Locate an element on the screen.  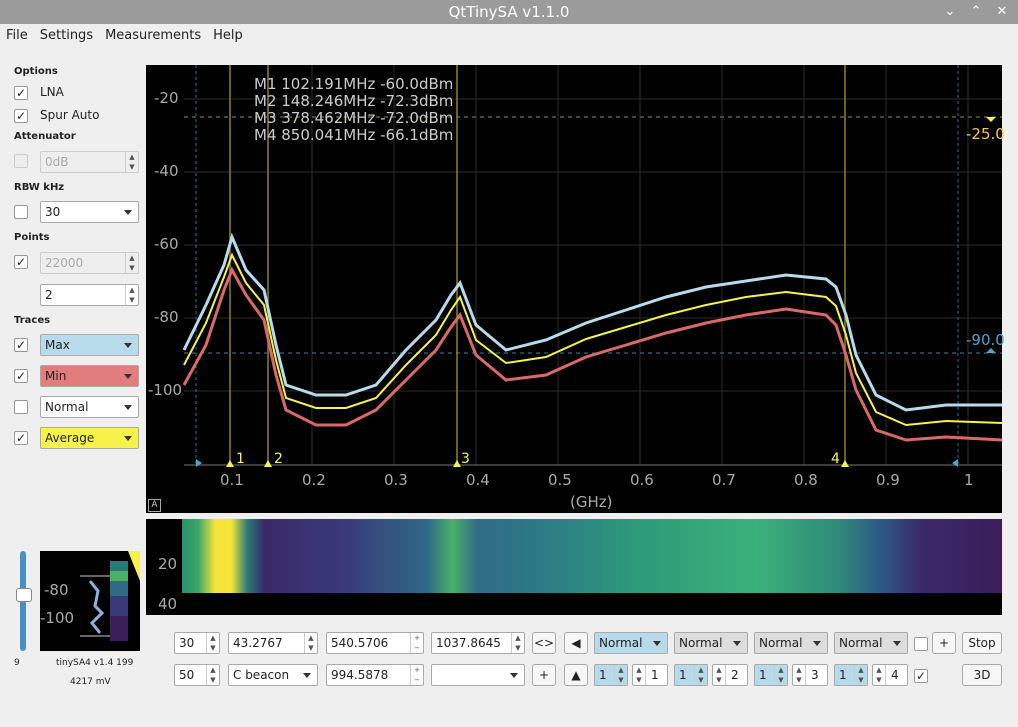
points-heading: Points is located at coordinates (32, 237).